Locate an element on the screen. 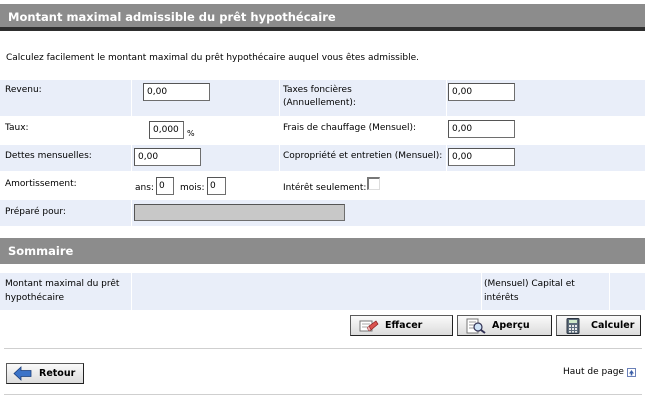 The width and height of the screenshot is (651, 397). montant-label-line1: Montant maximal du prêt is located at coordinates (62, 284).